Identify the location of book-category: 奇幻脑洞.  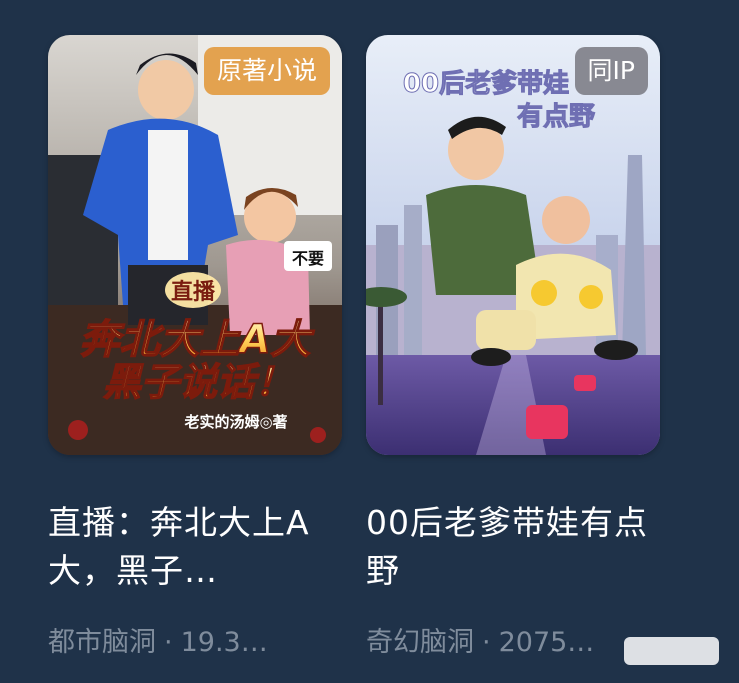
(420, 642).